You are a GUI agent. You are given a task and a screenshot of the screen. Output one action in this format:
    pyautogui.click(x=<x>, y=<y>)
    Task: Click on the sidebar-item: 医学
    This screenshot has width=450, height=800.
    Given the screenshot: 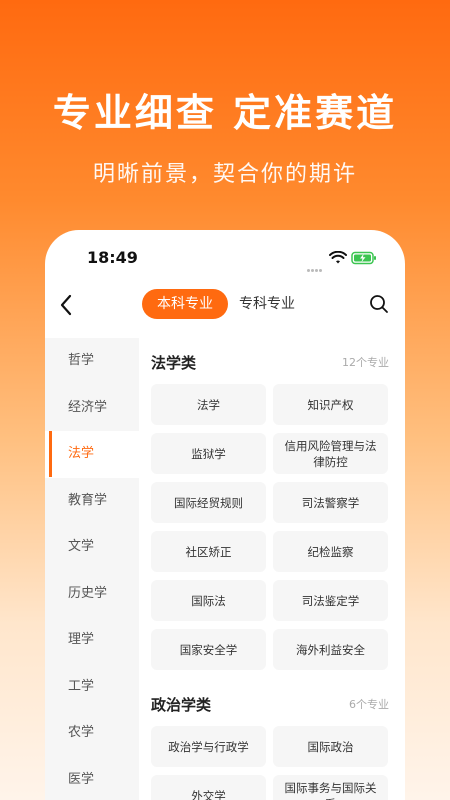 What is the action you would take?
    pyautogui.click(x=92, y=778)
    